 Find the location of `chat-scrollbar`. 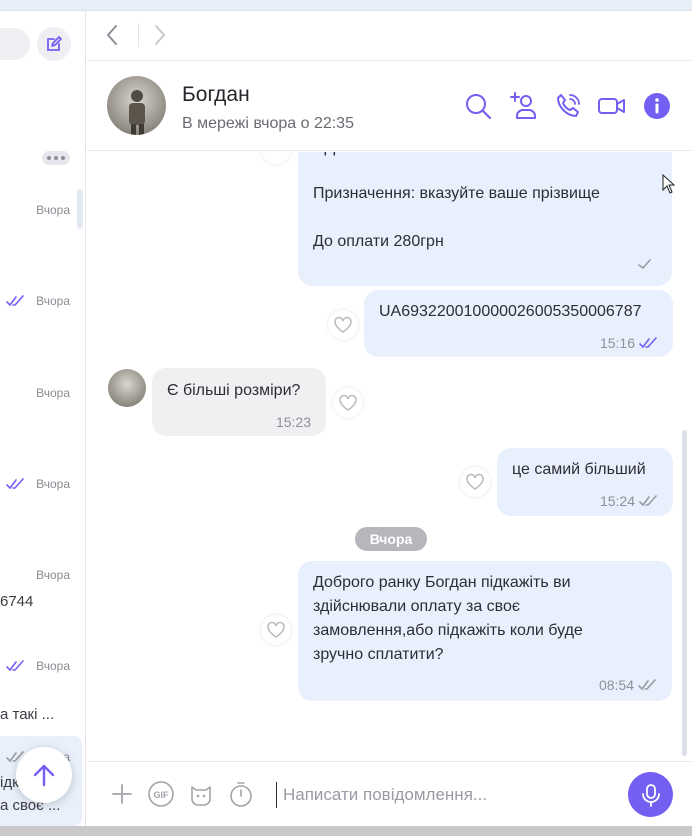

chat-scrollbar is located at coordinates (684, 593).